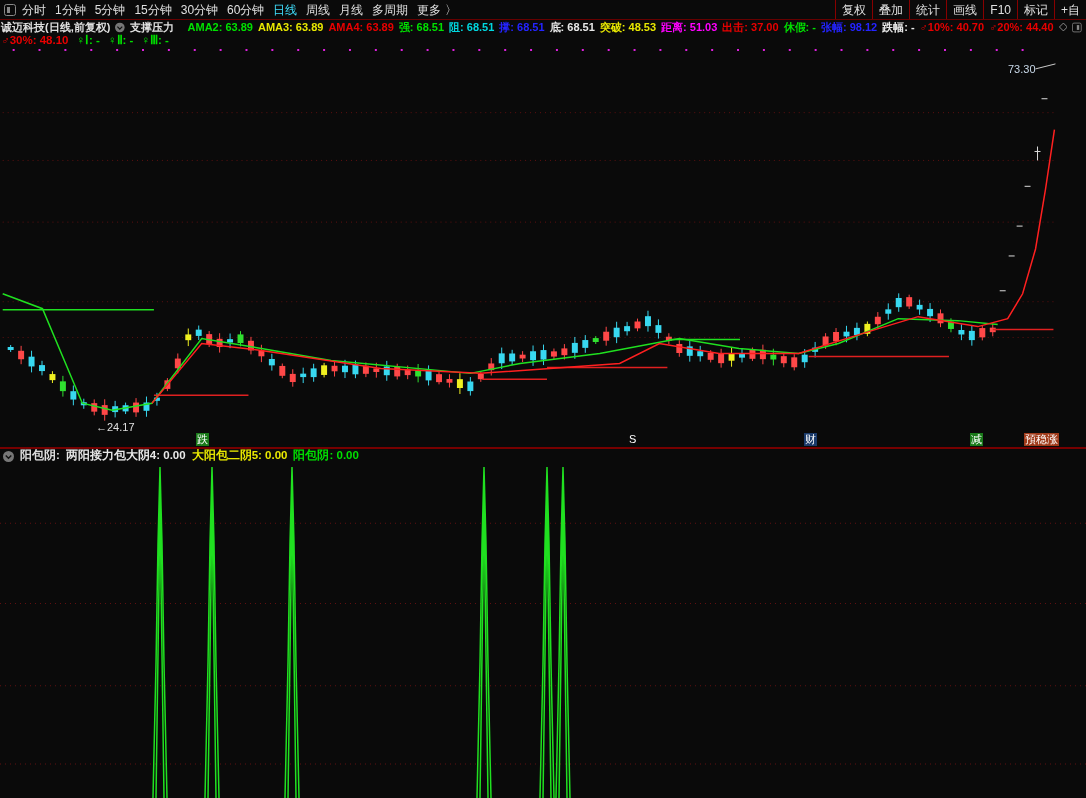 The image size is (1086, 798). I want to click on indicator-value: ♀Ⅰ: -, so click(88, 40).